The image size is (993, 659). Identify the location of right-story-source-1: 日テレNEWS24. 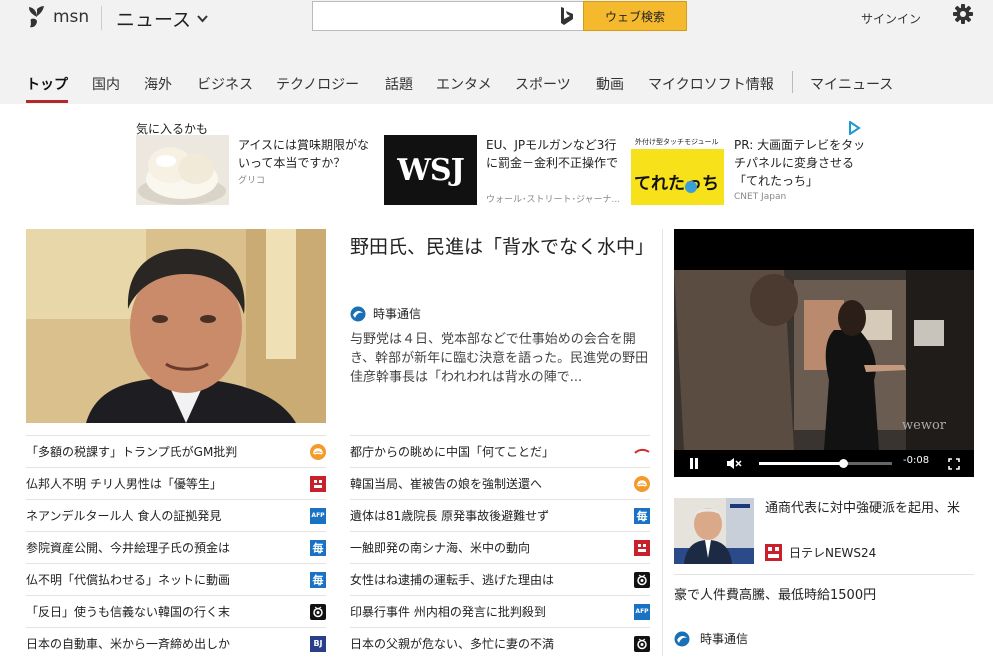
(820, 552).